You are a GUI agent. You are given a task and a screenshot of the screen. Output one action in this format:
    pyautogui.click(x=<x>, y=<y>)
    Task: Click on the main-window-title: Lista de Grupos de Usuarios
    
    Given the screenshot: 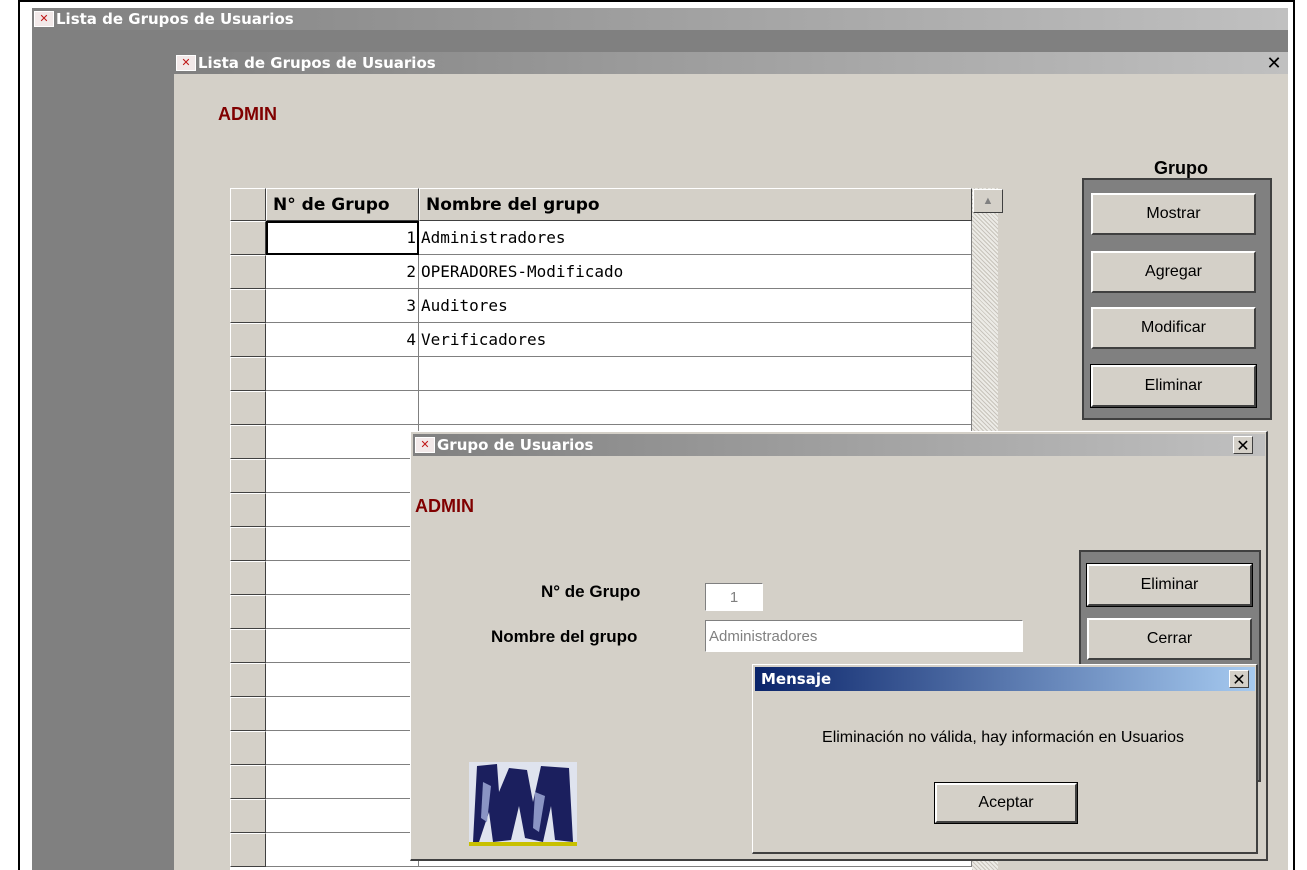 What is the action you would take?
    pyautogui.click(x=175, y=19)
    